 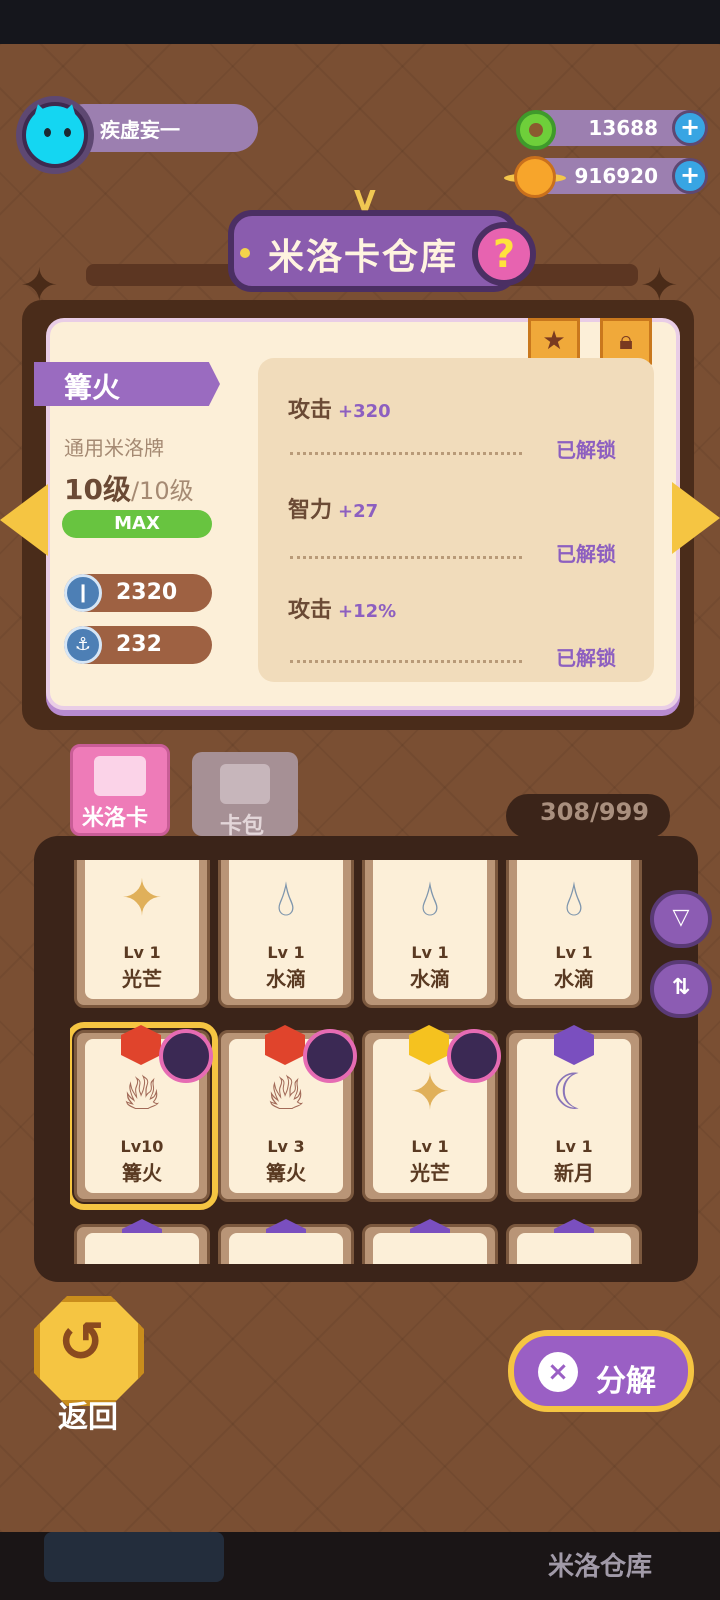 What do you see at coordinates (565, 812) in the screenshot?
I see `capacity-current: 308` at bounding box center [565, 812].